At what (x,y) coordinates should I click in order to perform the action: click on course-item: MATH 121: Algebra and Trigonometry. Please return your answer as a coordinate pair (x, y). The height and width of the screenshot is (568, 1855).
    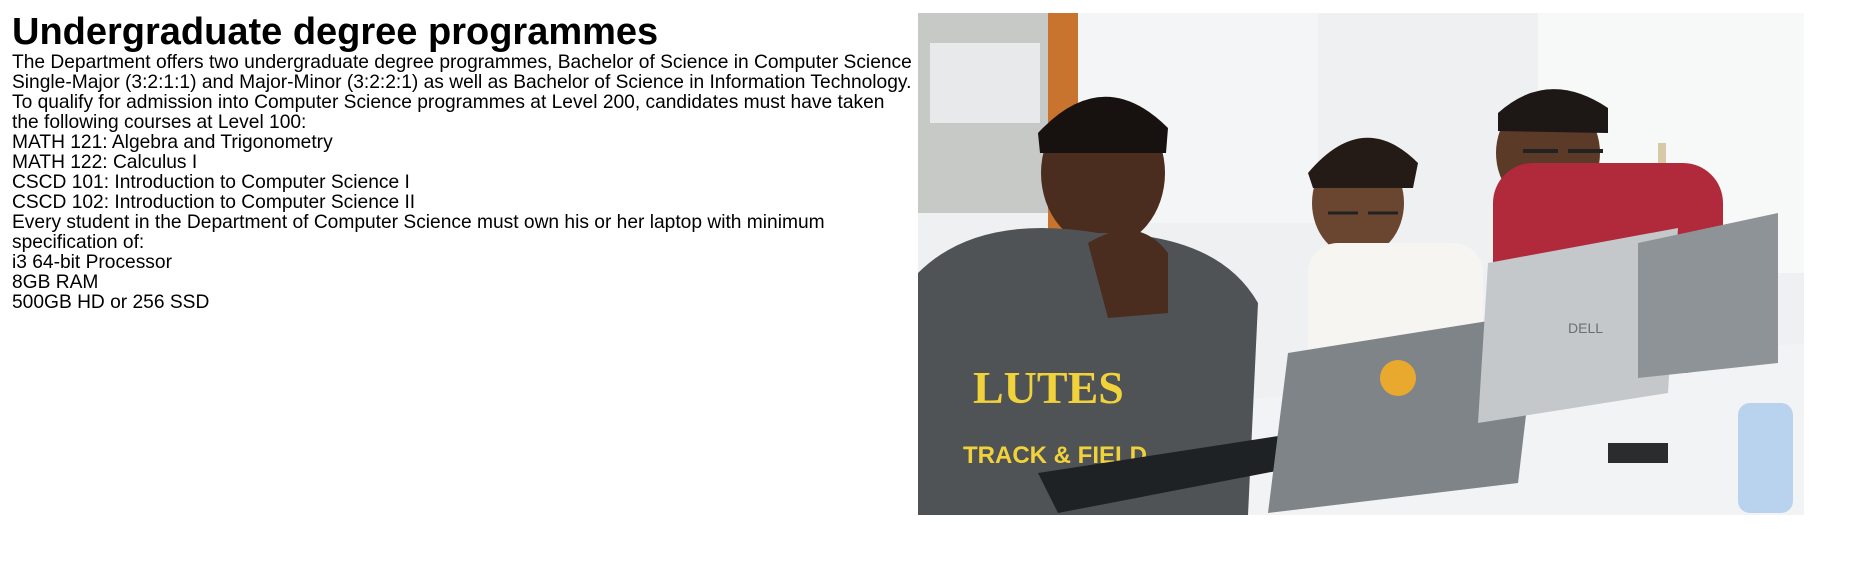
    Looking at the image, I should click on (172, 142).